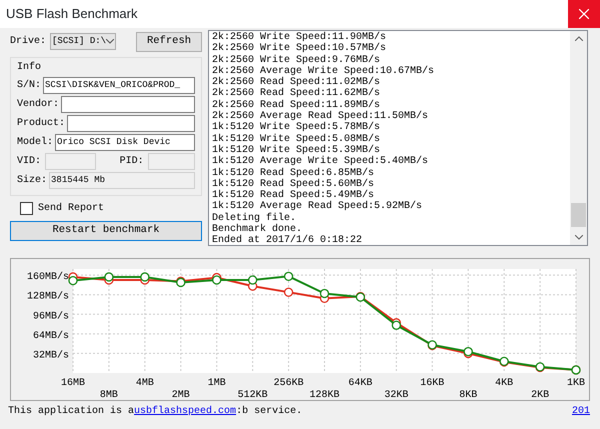 The height and width of the screenshot is (429, 600). What do you see at coordinates (468, 395) in the screenshot?
I see `x-axis-label: 8KB` at bounding box center [468, 395].